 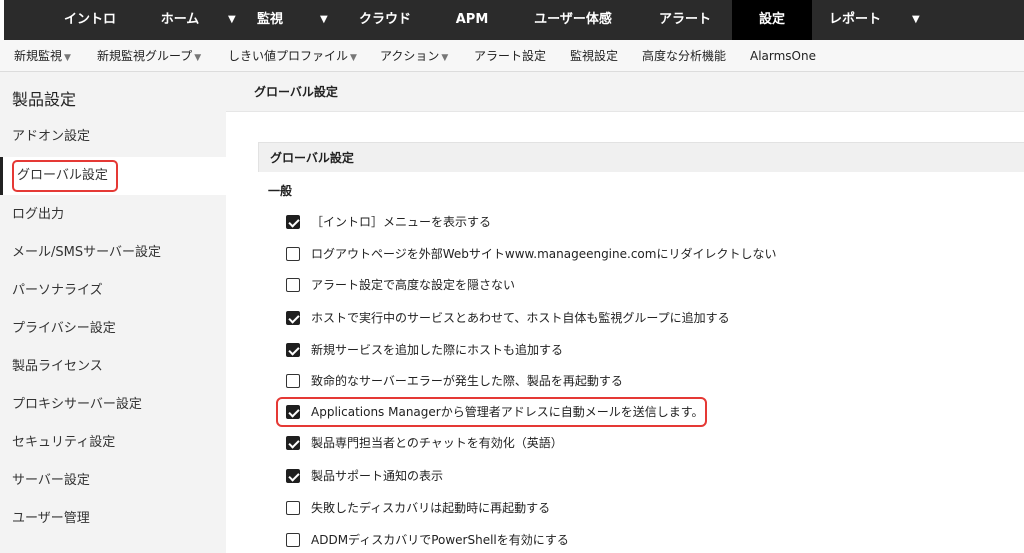 What do you see at coordinates (377, 476) in the screenshot?
I see `option-label: 製品サポート通知の表示` at bounding box center [377, 476].